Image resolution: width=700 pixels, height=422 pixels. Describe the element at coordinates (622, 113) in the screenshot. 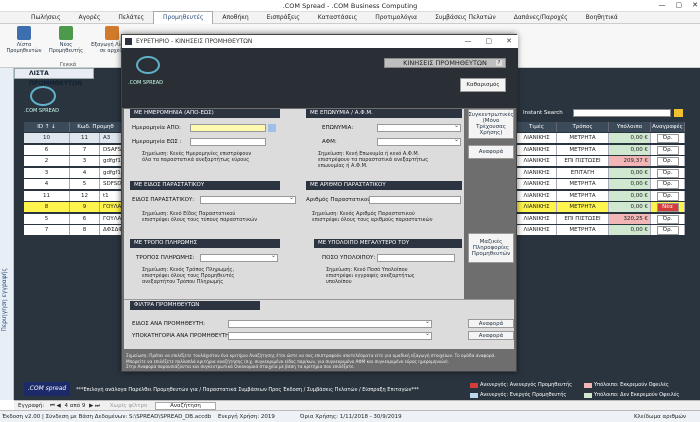

I see `instant-search-input` at that location.